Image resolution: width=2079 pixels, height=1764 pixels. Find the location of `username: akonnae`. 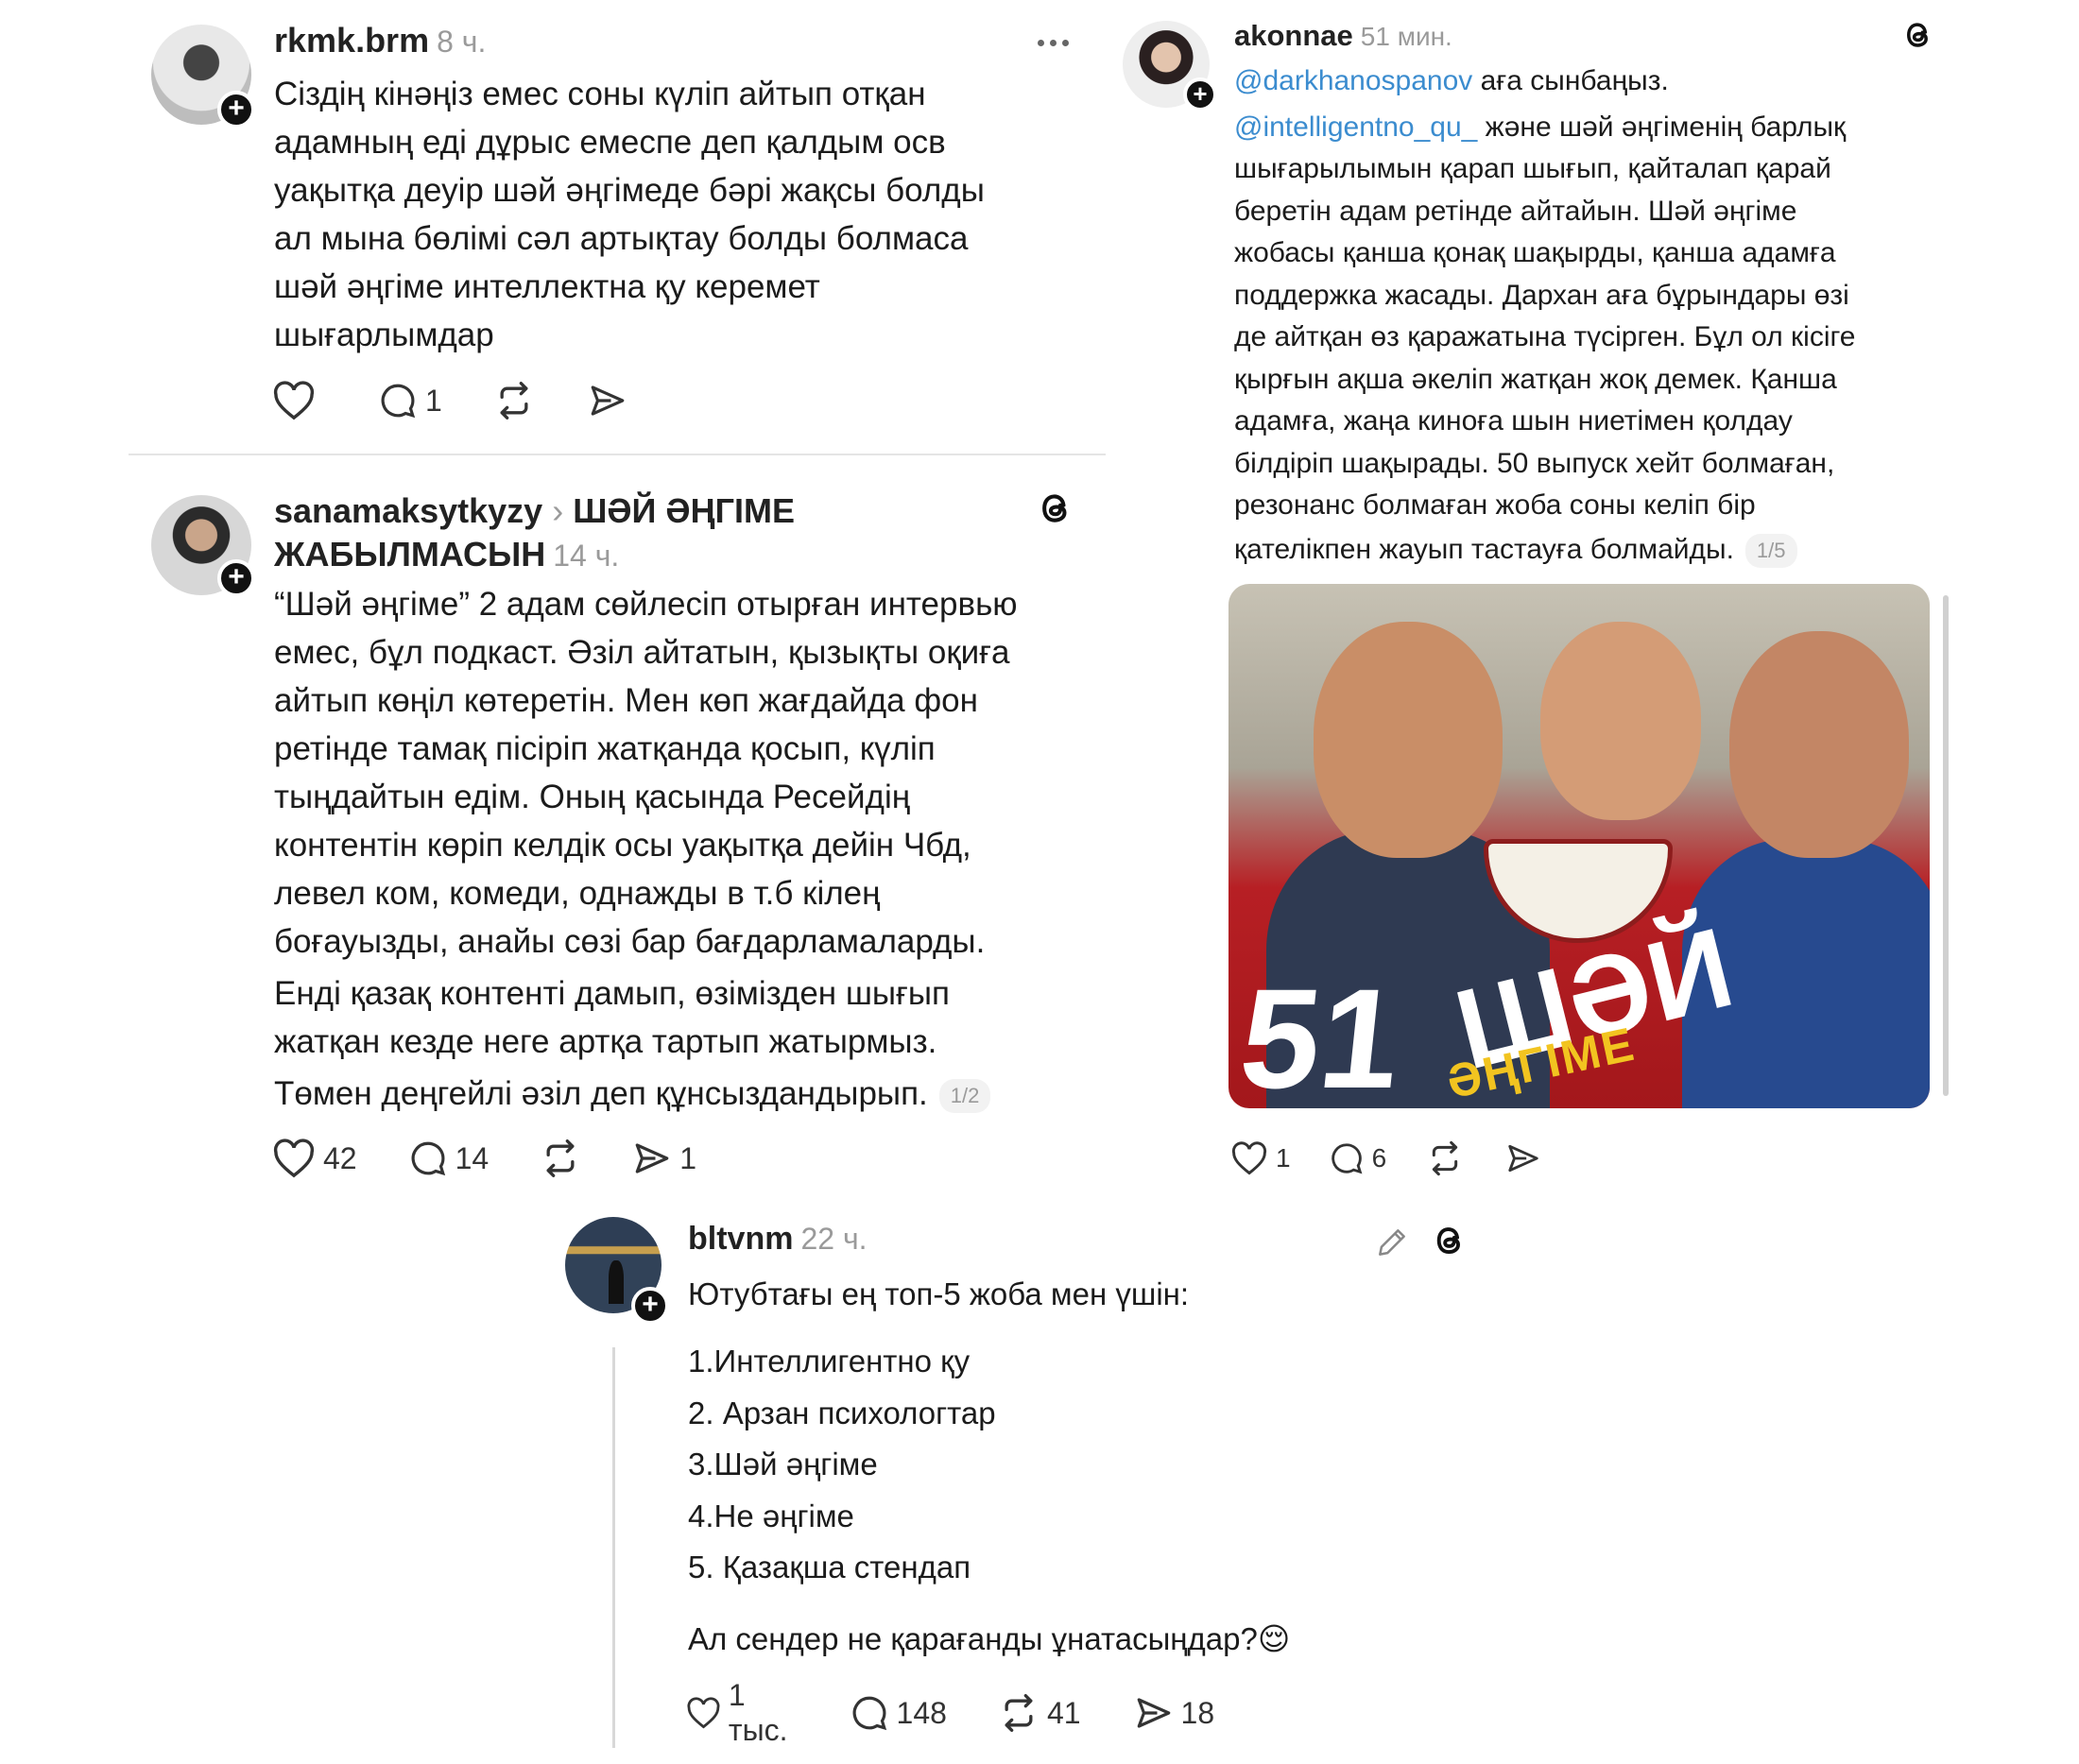

username: akonnae is located at coordinates (1293, 35).